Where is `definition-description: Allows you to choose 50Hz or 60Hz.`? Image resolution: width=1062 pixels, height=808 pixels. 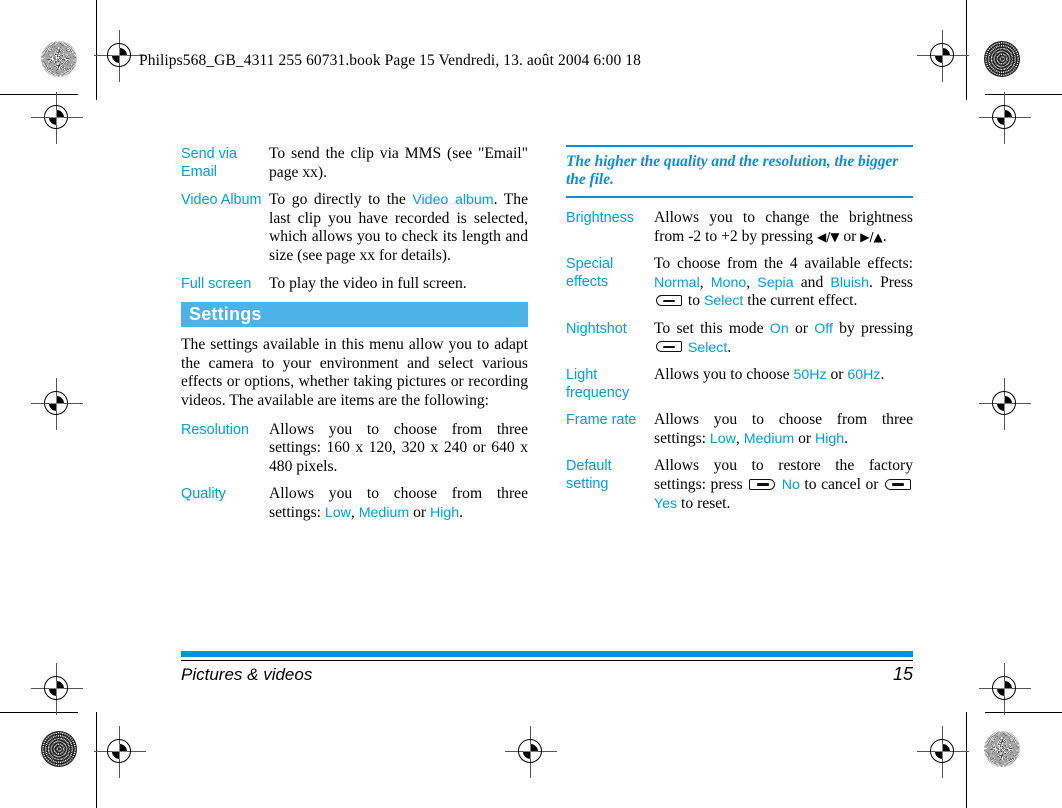
definition-description: Allows you to choose 50Hz or 60Hz. is located at coordinates (783, 384).